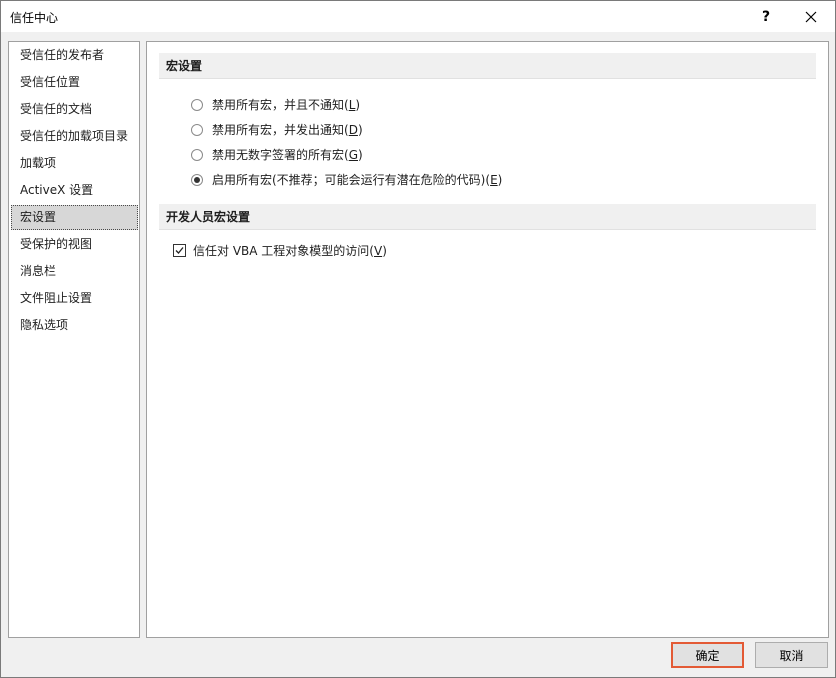  Describe the element at coordinates (74, 298) in the screenshot. I see `sidebar-item-file-block-settings: 文件阻止设置` at that location.